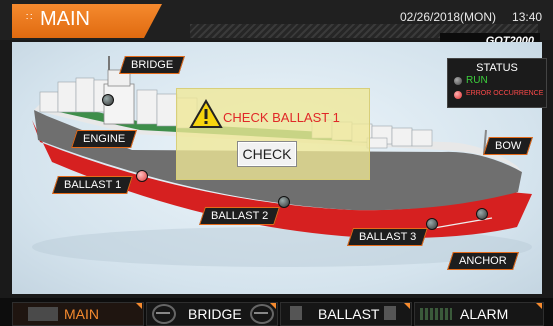 This screenshot has width=553, height=326. What do you see at coordinates (104, 139) in the screenshot?
I see `engine-label: ENGINE` at bounding box center [104, 139].